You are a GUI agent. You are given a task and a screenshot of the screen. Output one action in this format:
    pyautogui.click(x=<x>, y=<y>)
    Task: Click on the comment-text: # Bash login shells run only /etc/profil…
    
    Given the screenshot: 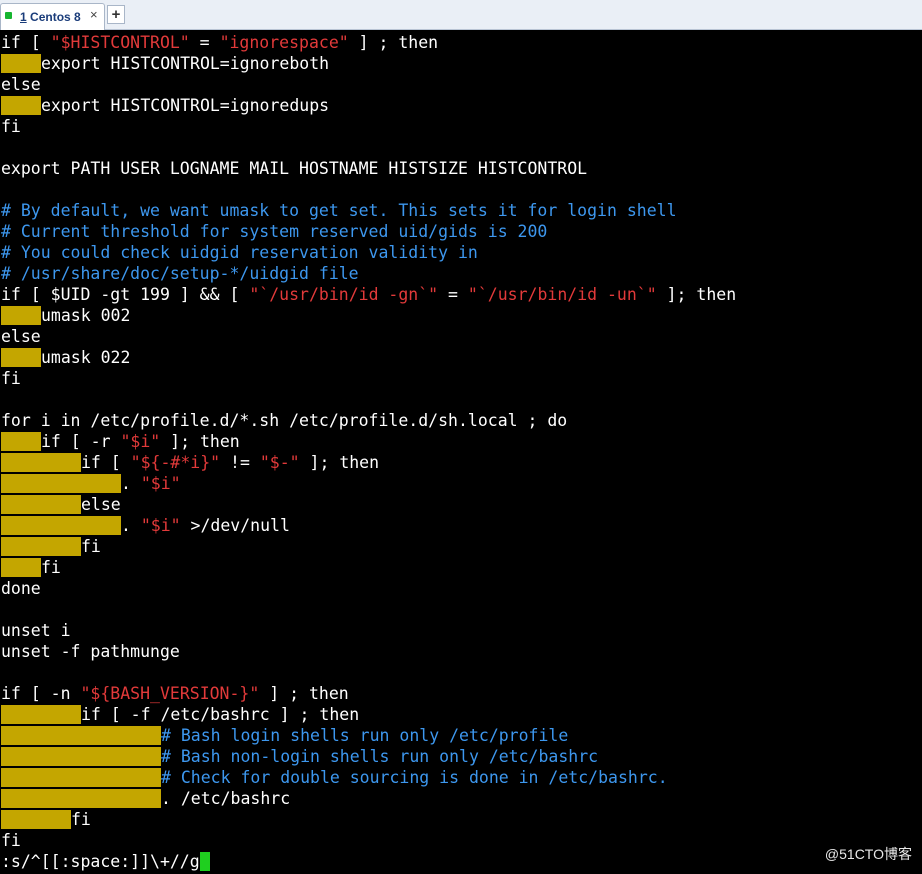 What is the action you would take?
    pyautogui.click(x=365, y=735)
    